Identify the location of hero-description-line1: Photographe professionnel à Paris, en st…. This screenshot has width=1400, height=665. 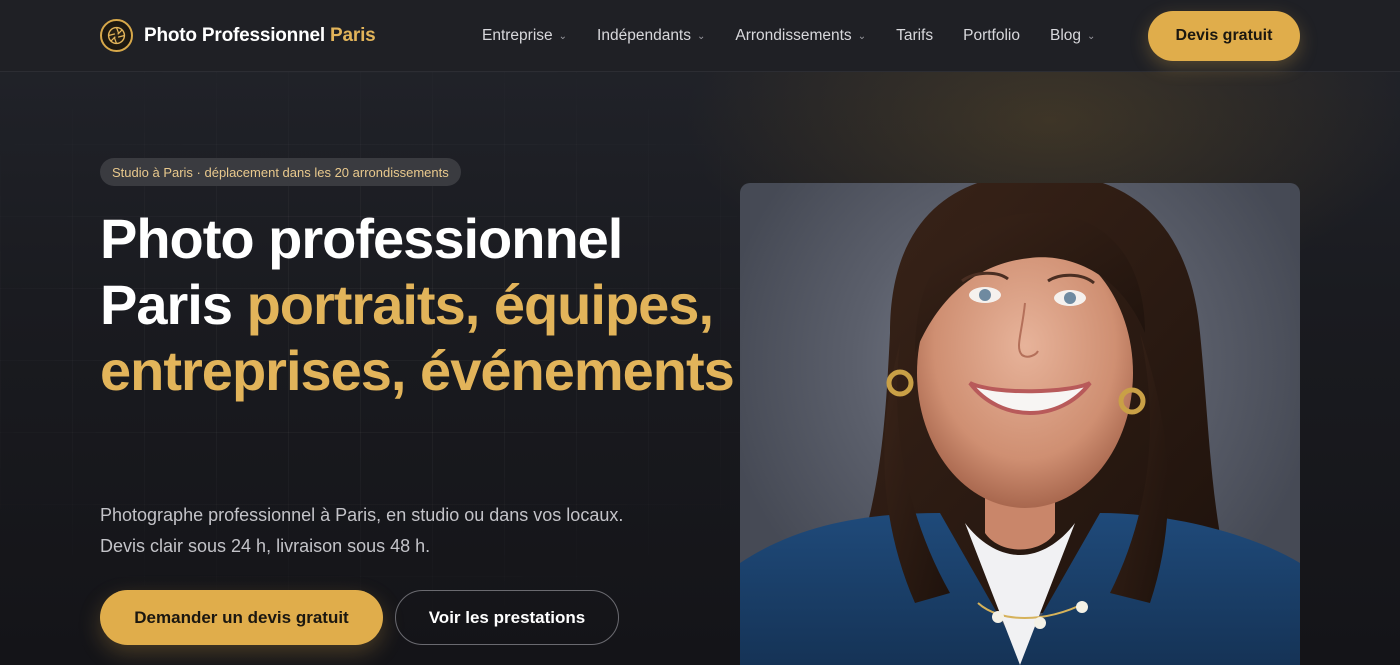
(362, 515).